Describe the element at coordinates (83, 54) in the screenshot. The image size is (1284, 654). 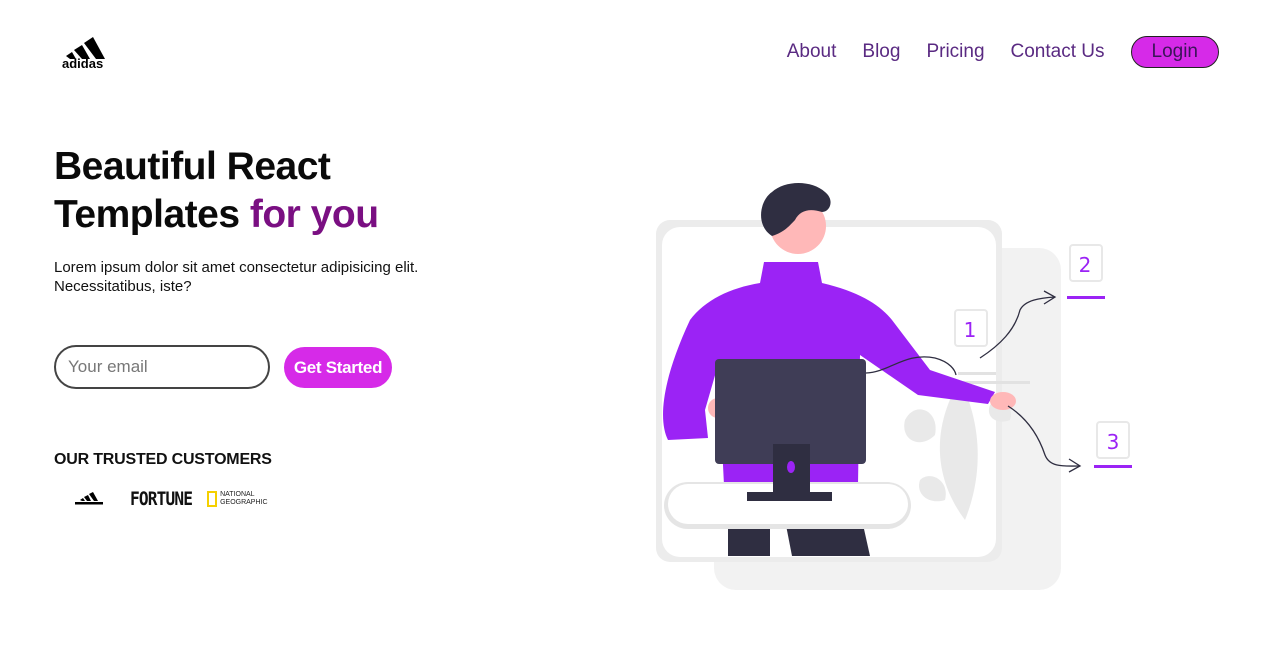
I see `adidas-logo-icon: adidas` at that location.